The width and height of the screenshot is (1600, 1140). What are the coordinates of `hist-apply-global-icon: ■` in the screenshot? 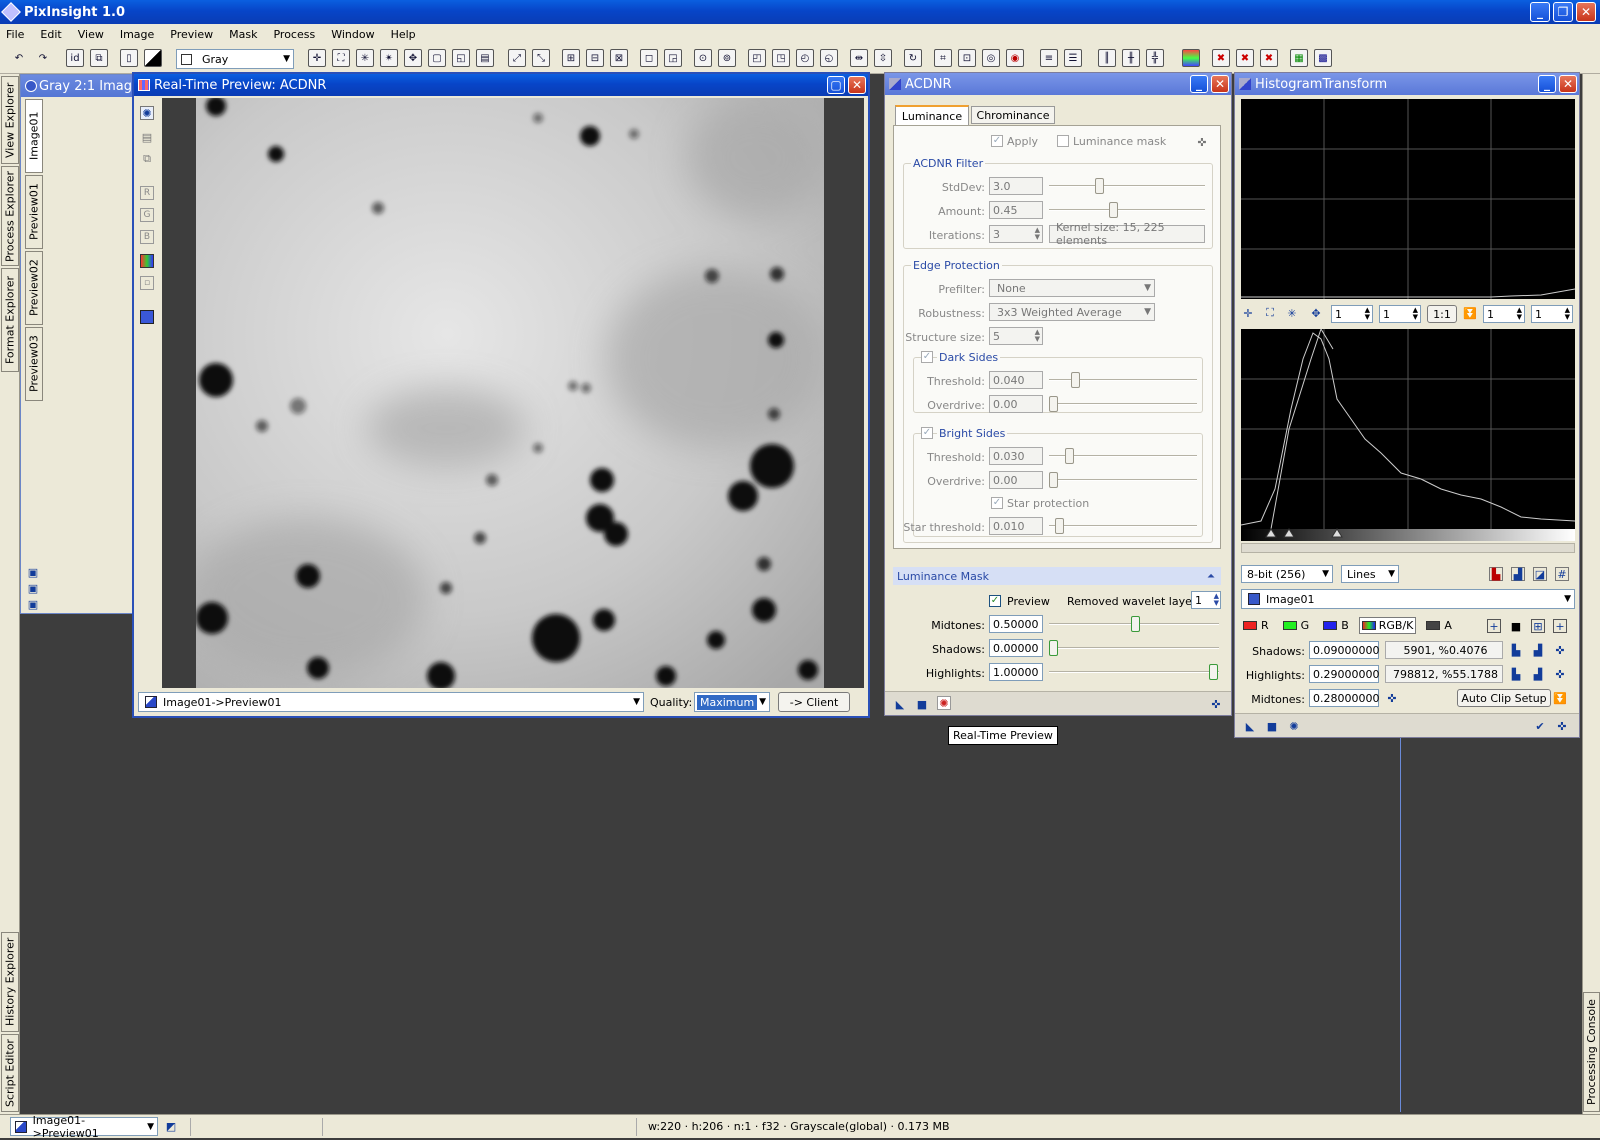 It's located at (1272, 726).